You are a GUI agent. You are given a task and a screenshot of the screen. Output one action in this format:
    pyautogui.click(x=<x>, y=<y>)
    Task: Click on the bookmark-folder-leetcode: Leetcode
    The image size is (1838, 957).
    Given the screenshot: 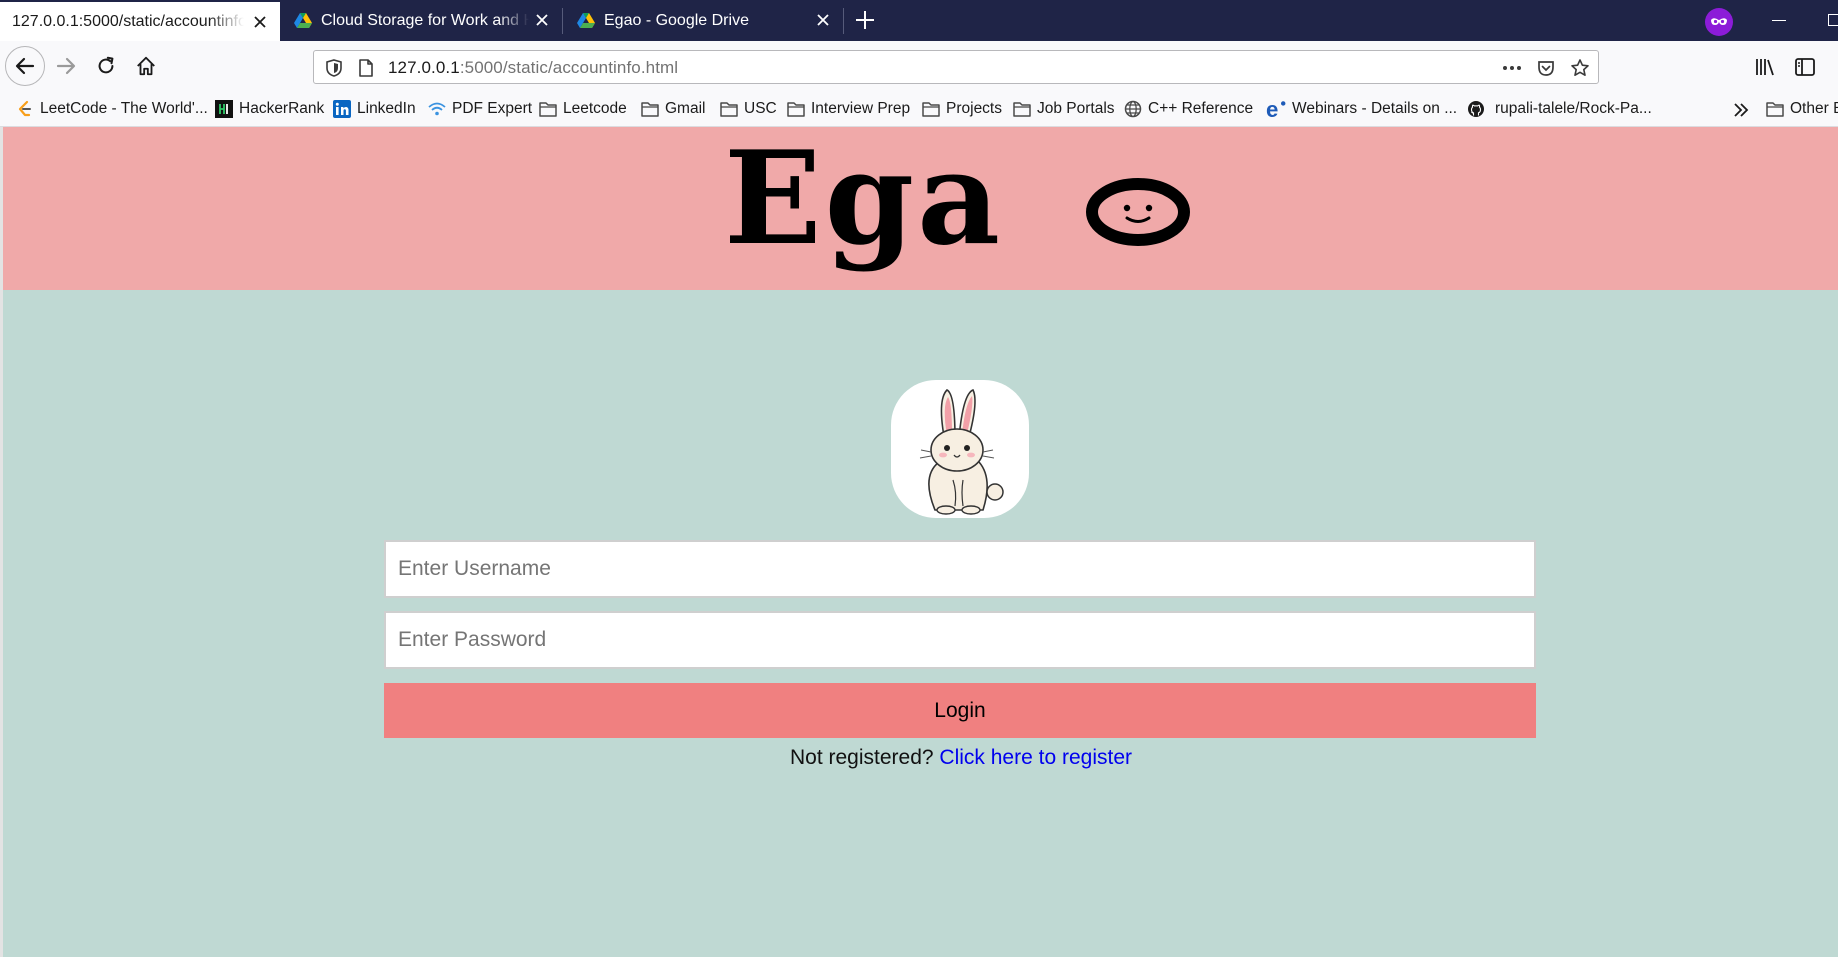 What is the action you would take?
    pyautogui.click(x=583, y=109)
    